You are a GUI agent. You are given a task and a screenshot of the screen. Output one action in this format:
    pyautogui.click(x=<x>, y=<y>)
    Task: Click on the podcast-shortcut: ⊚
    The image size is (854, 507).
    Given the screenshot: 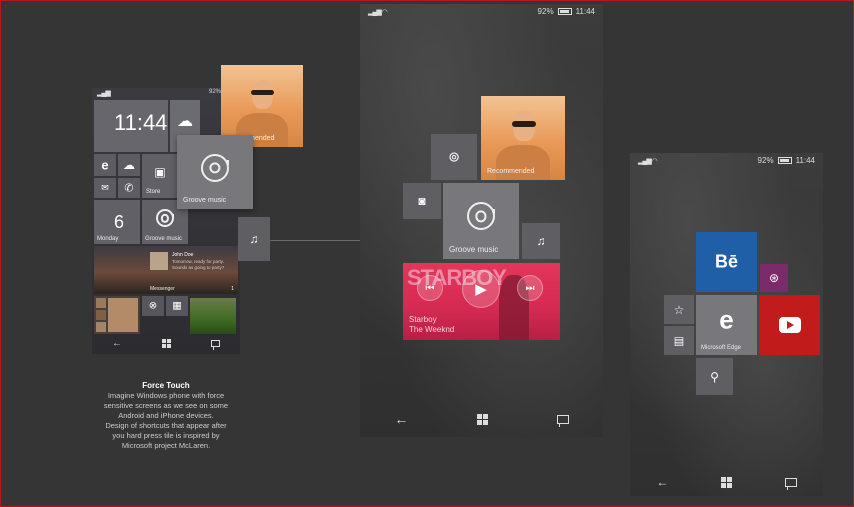 What is the action you would take?
    pyautogui.click(x=454, y=157)
    